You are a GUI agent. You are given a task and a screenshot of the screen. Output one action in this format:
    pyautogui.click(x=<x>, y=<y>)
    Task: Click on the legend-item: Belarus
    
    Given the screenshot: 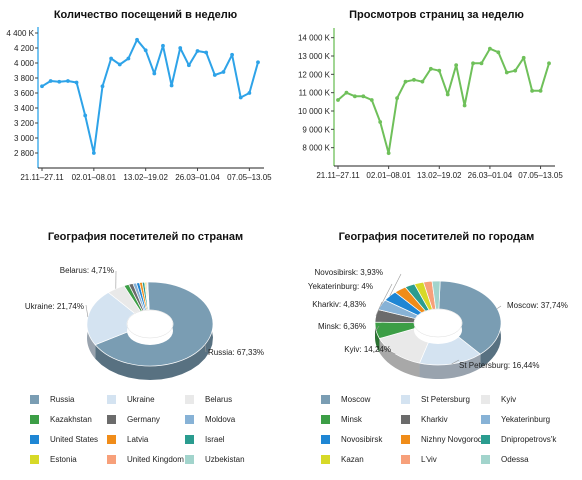 What is the action you would take?
    pyautogui.click(x=208, y=399)
    